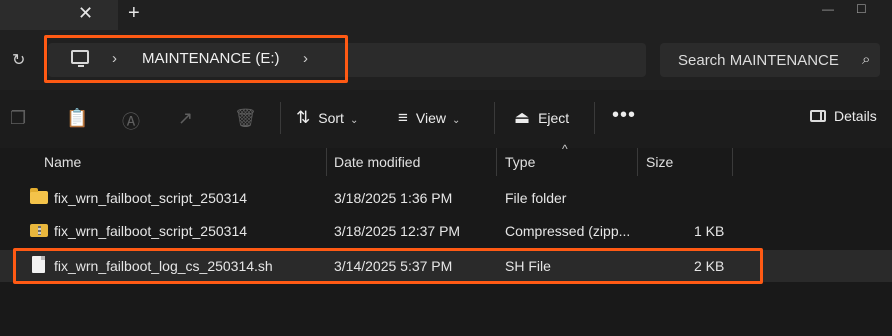  I want to click on column-header-name: Name, so click(62, 162).